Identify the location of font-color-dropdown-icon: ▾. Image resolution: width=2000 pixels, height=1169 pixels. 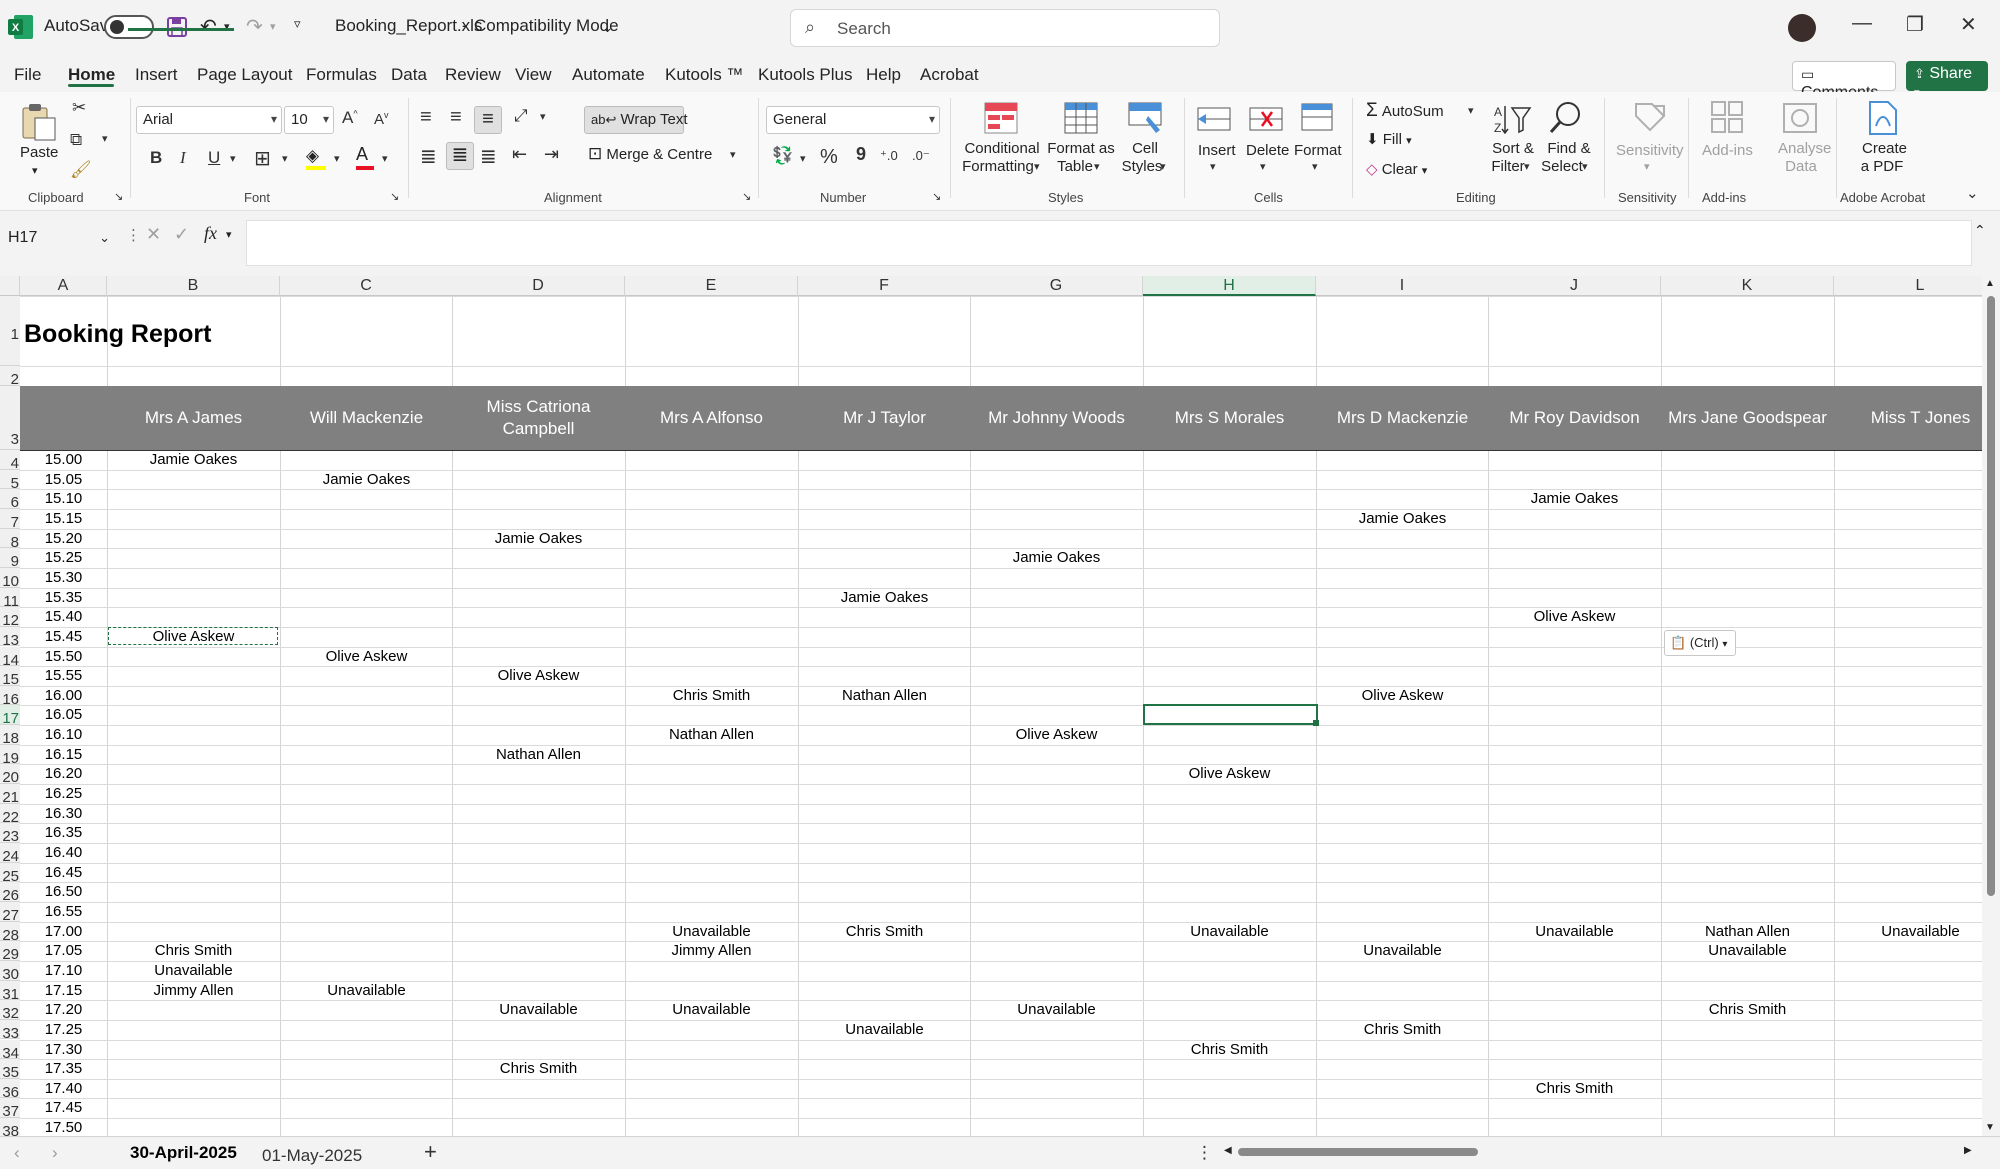
(385, 158).